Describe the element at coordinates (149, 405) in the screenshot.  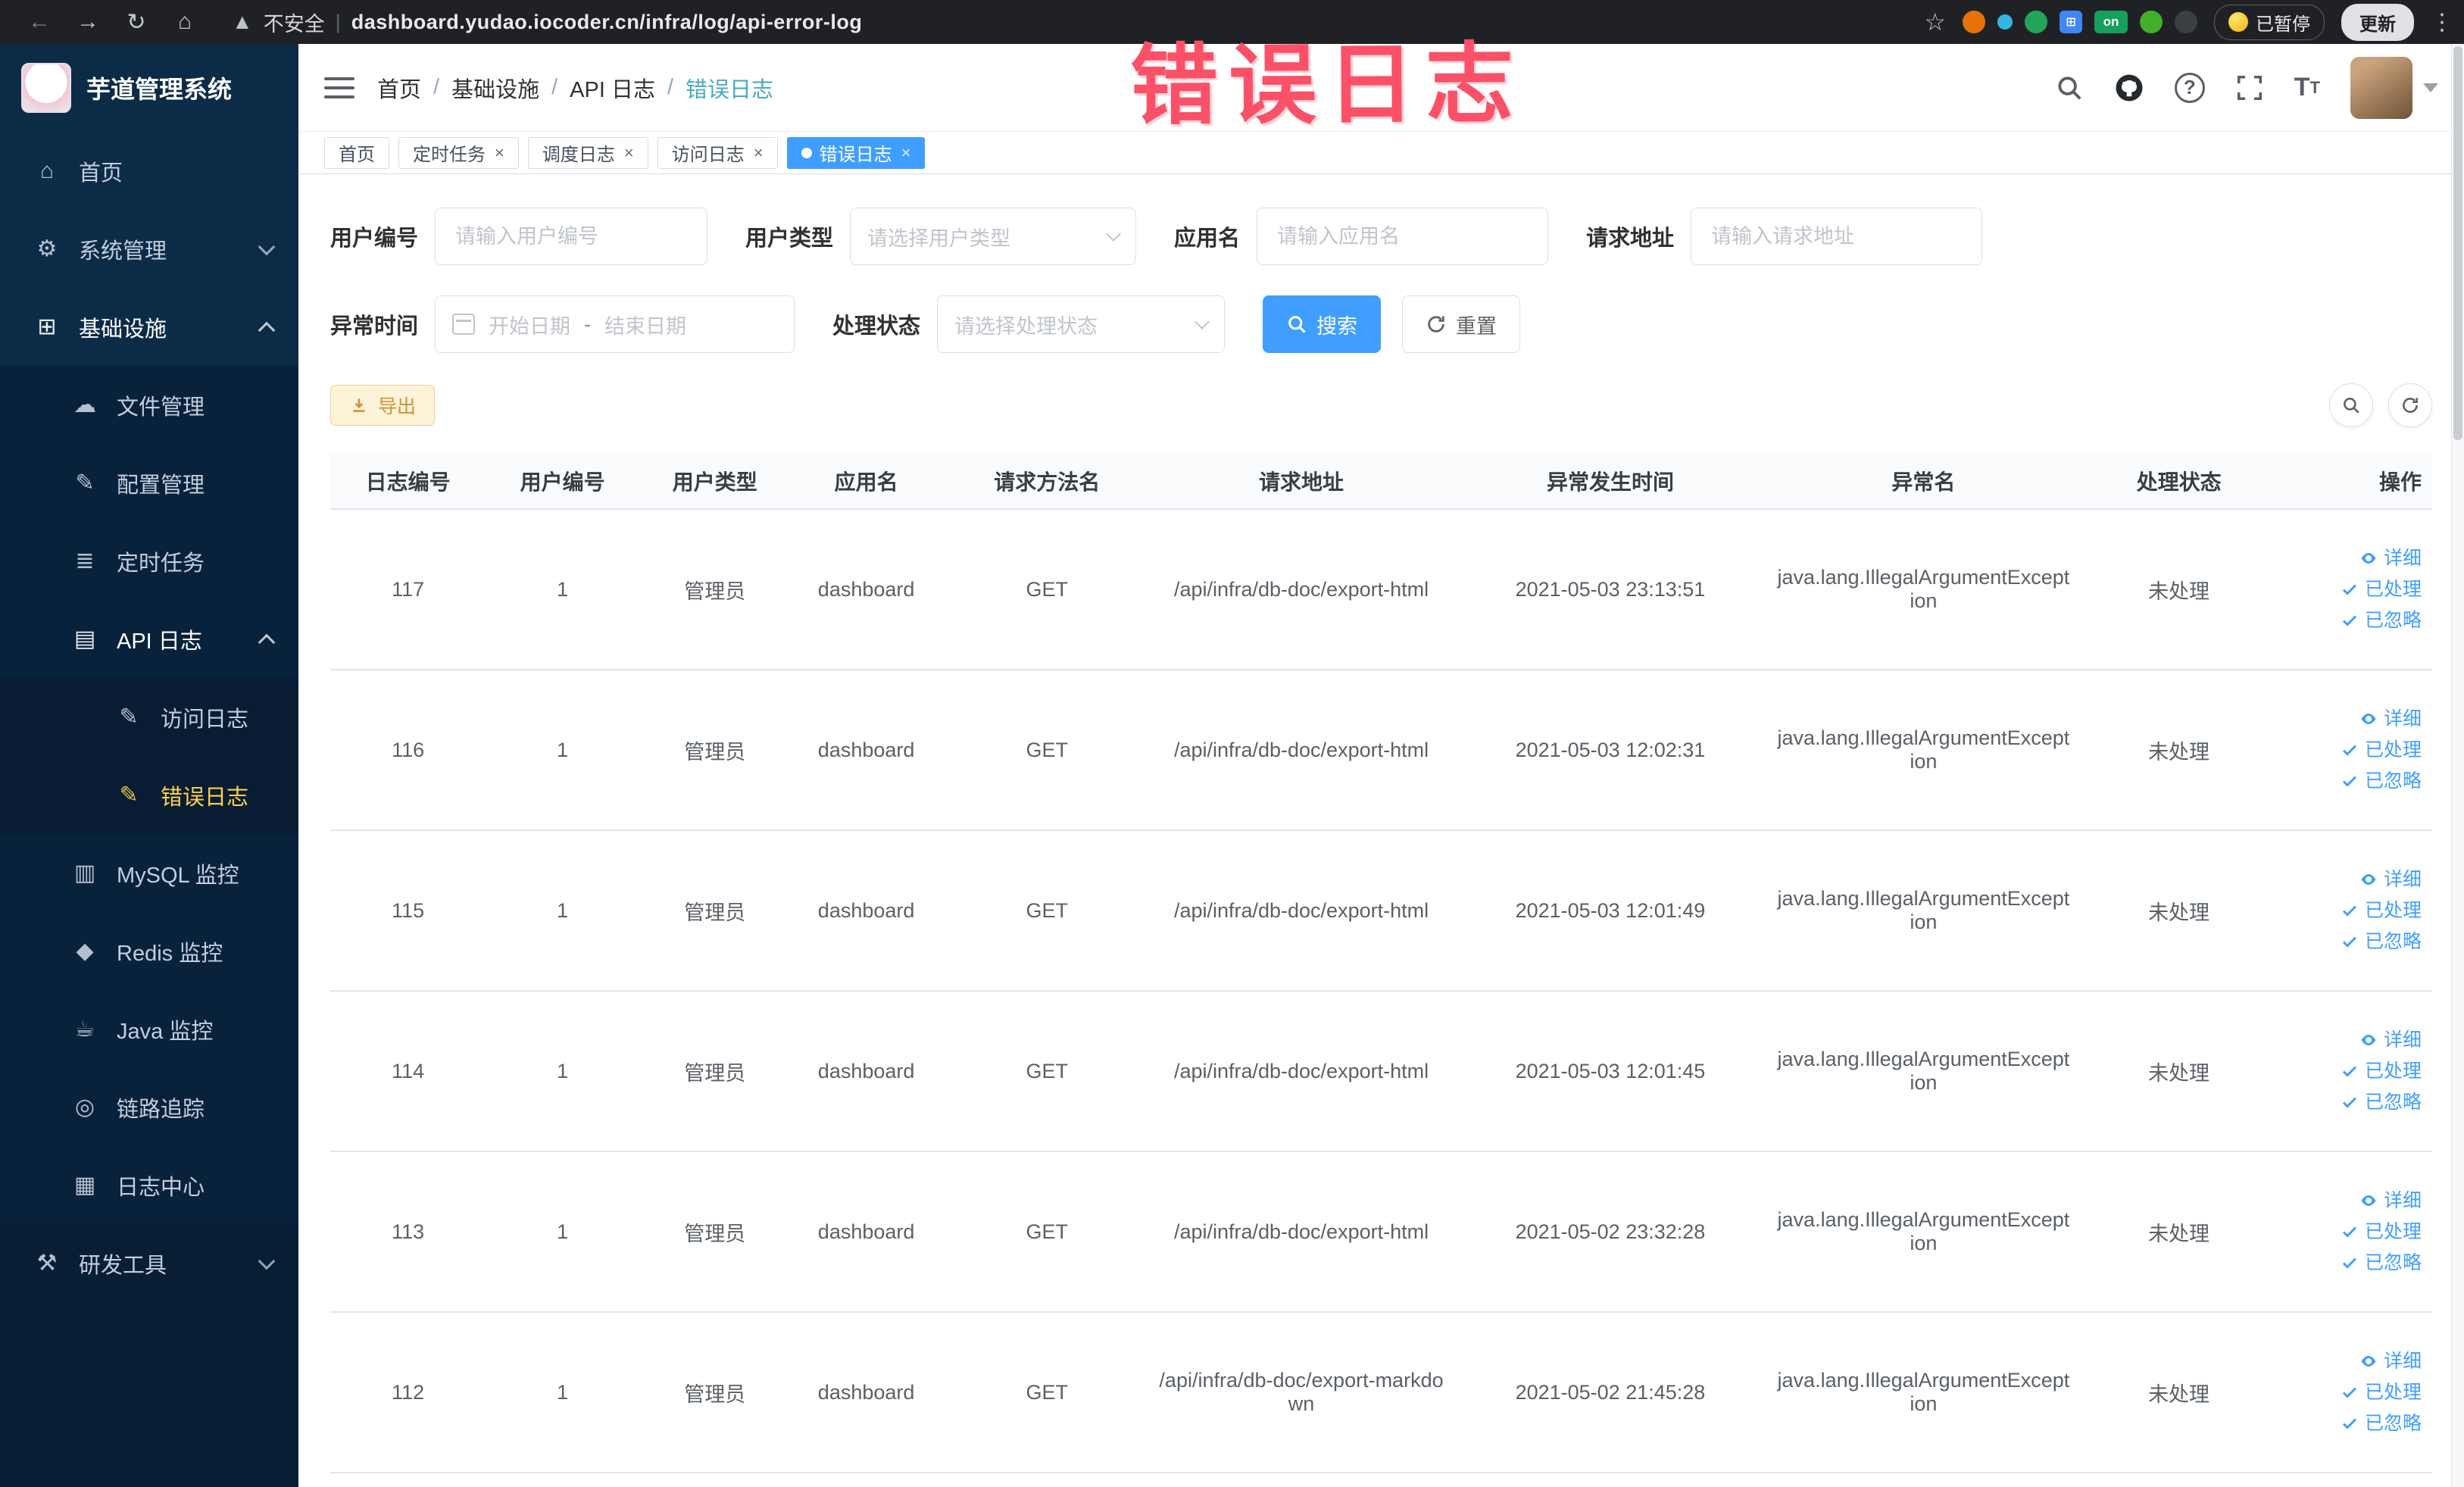
I see `sidebar-item: ☁ 文件管理` at that location.